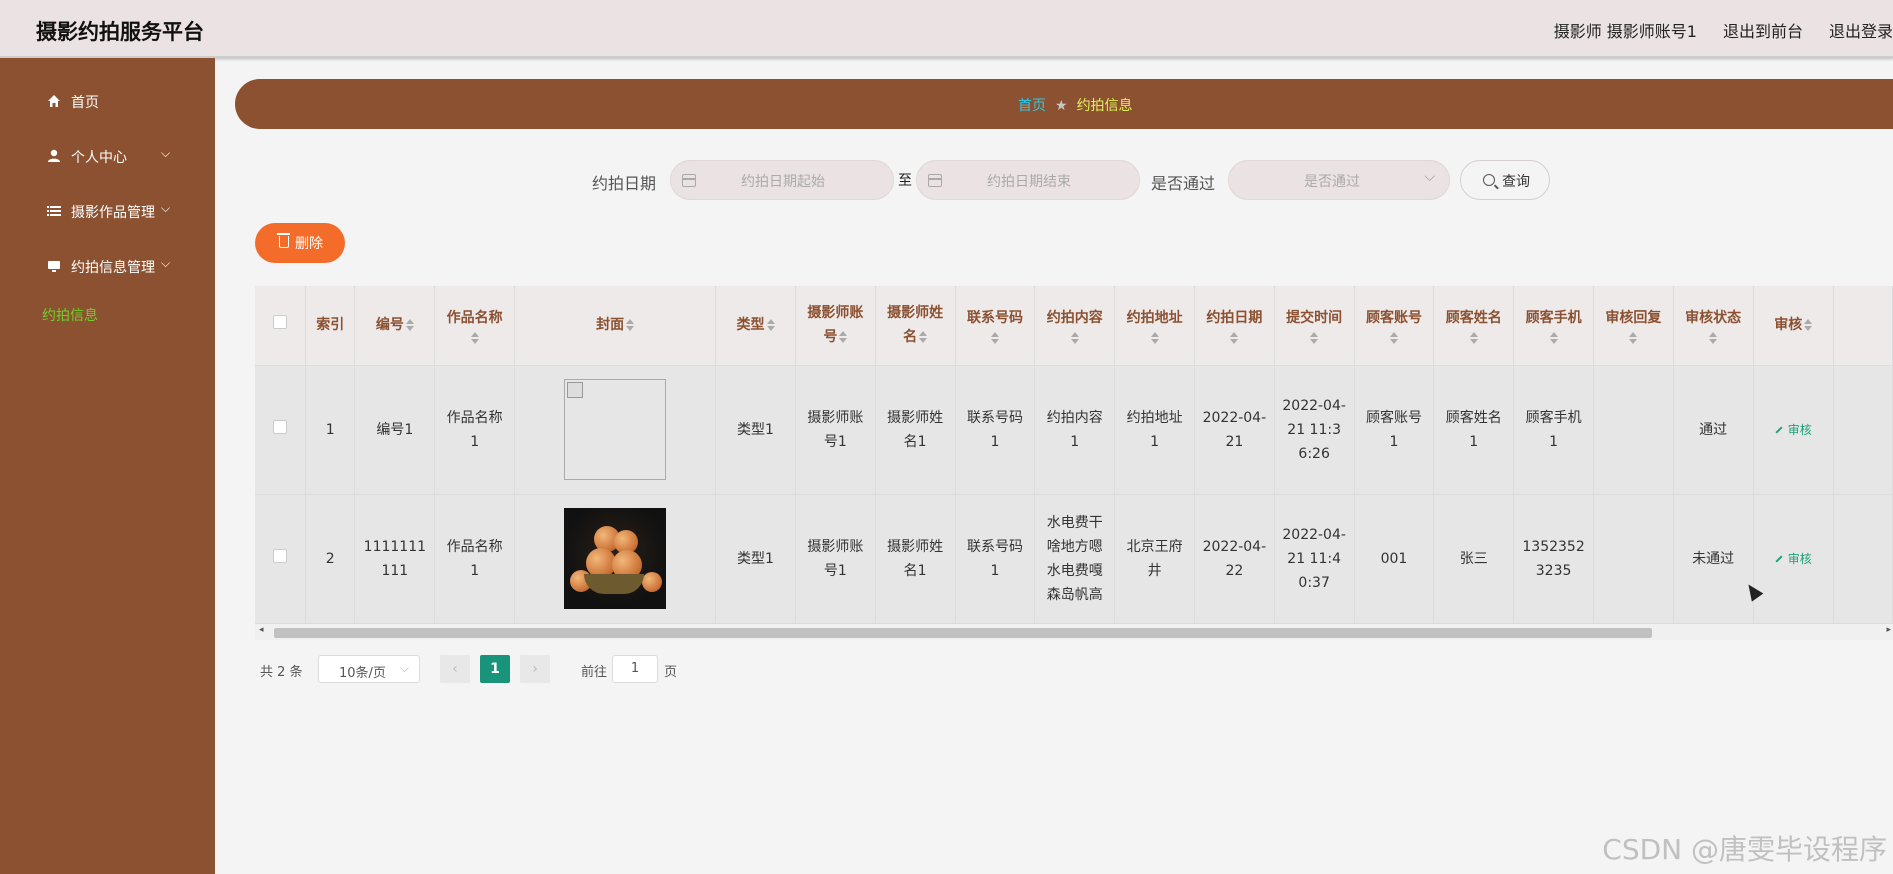 The width and height of the screenshot is (1893, 874). I want to click on col-work-name: 作品名称, so click(475, 326).